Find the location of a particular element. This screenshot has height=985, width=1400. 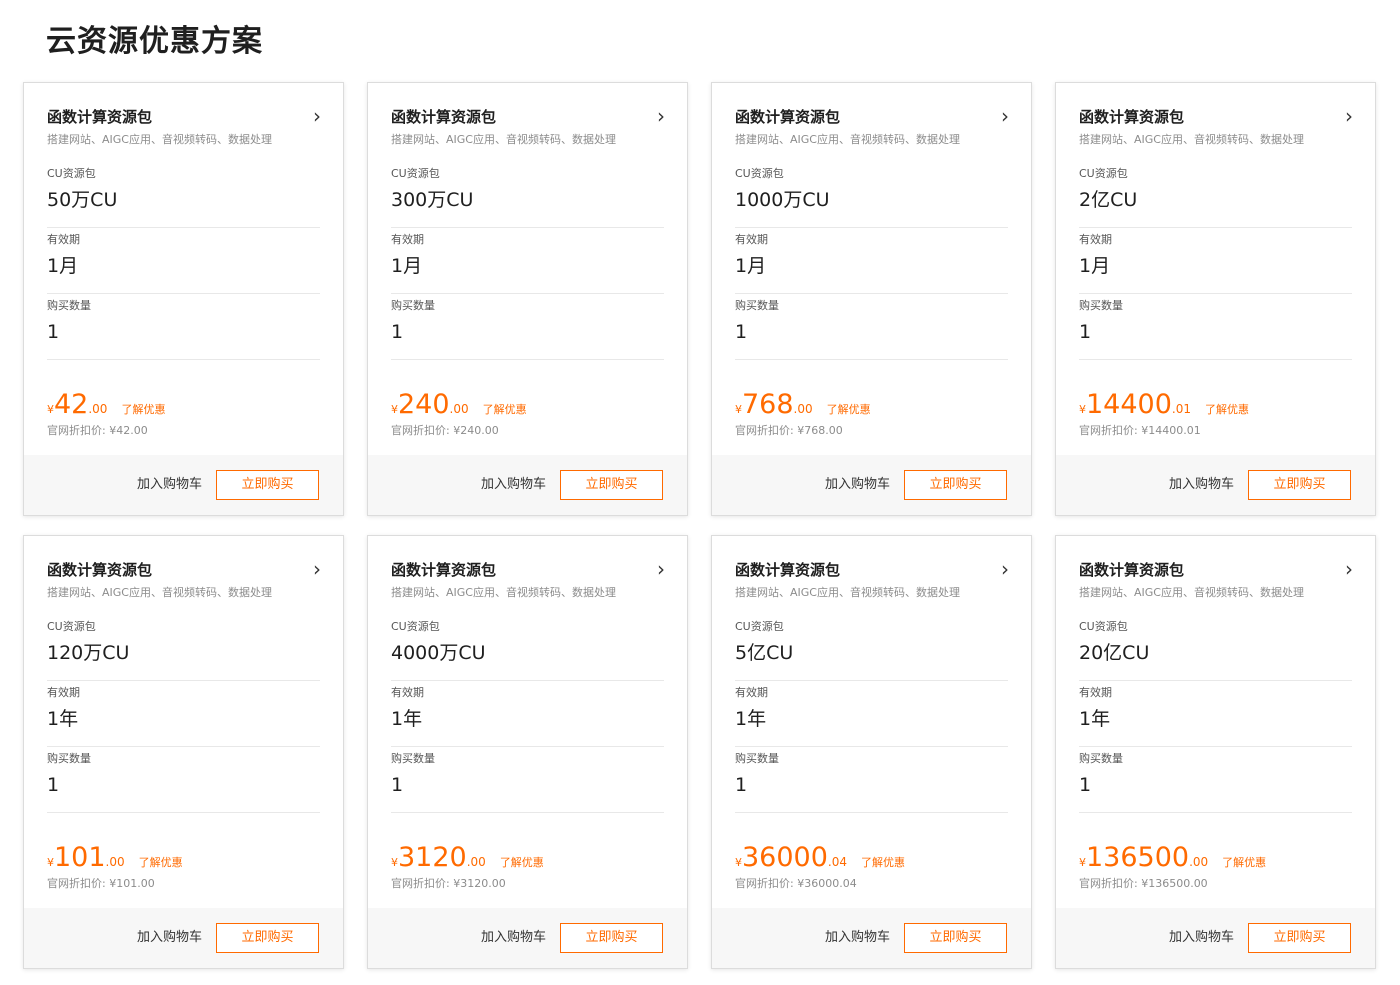

spec-value: 300万CU is located at coordinates (527, 200).